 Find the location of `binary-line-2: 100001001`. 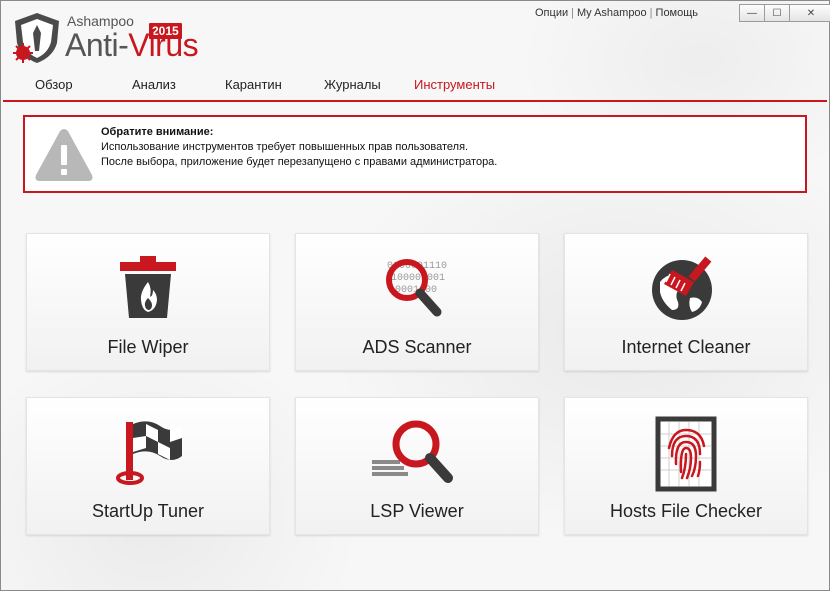

binary-line-2: 100001001 is located at coordinates (418, 278).